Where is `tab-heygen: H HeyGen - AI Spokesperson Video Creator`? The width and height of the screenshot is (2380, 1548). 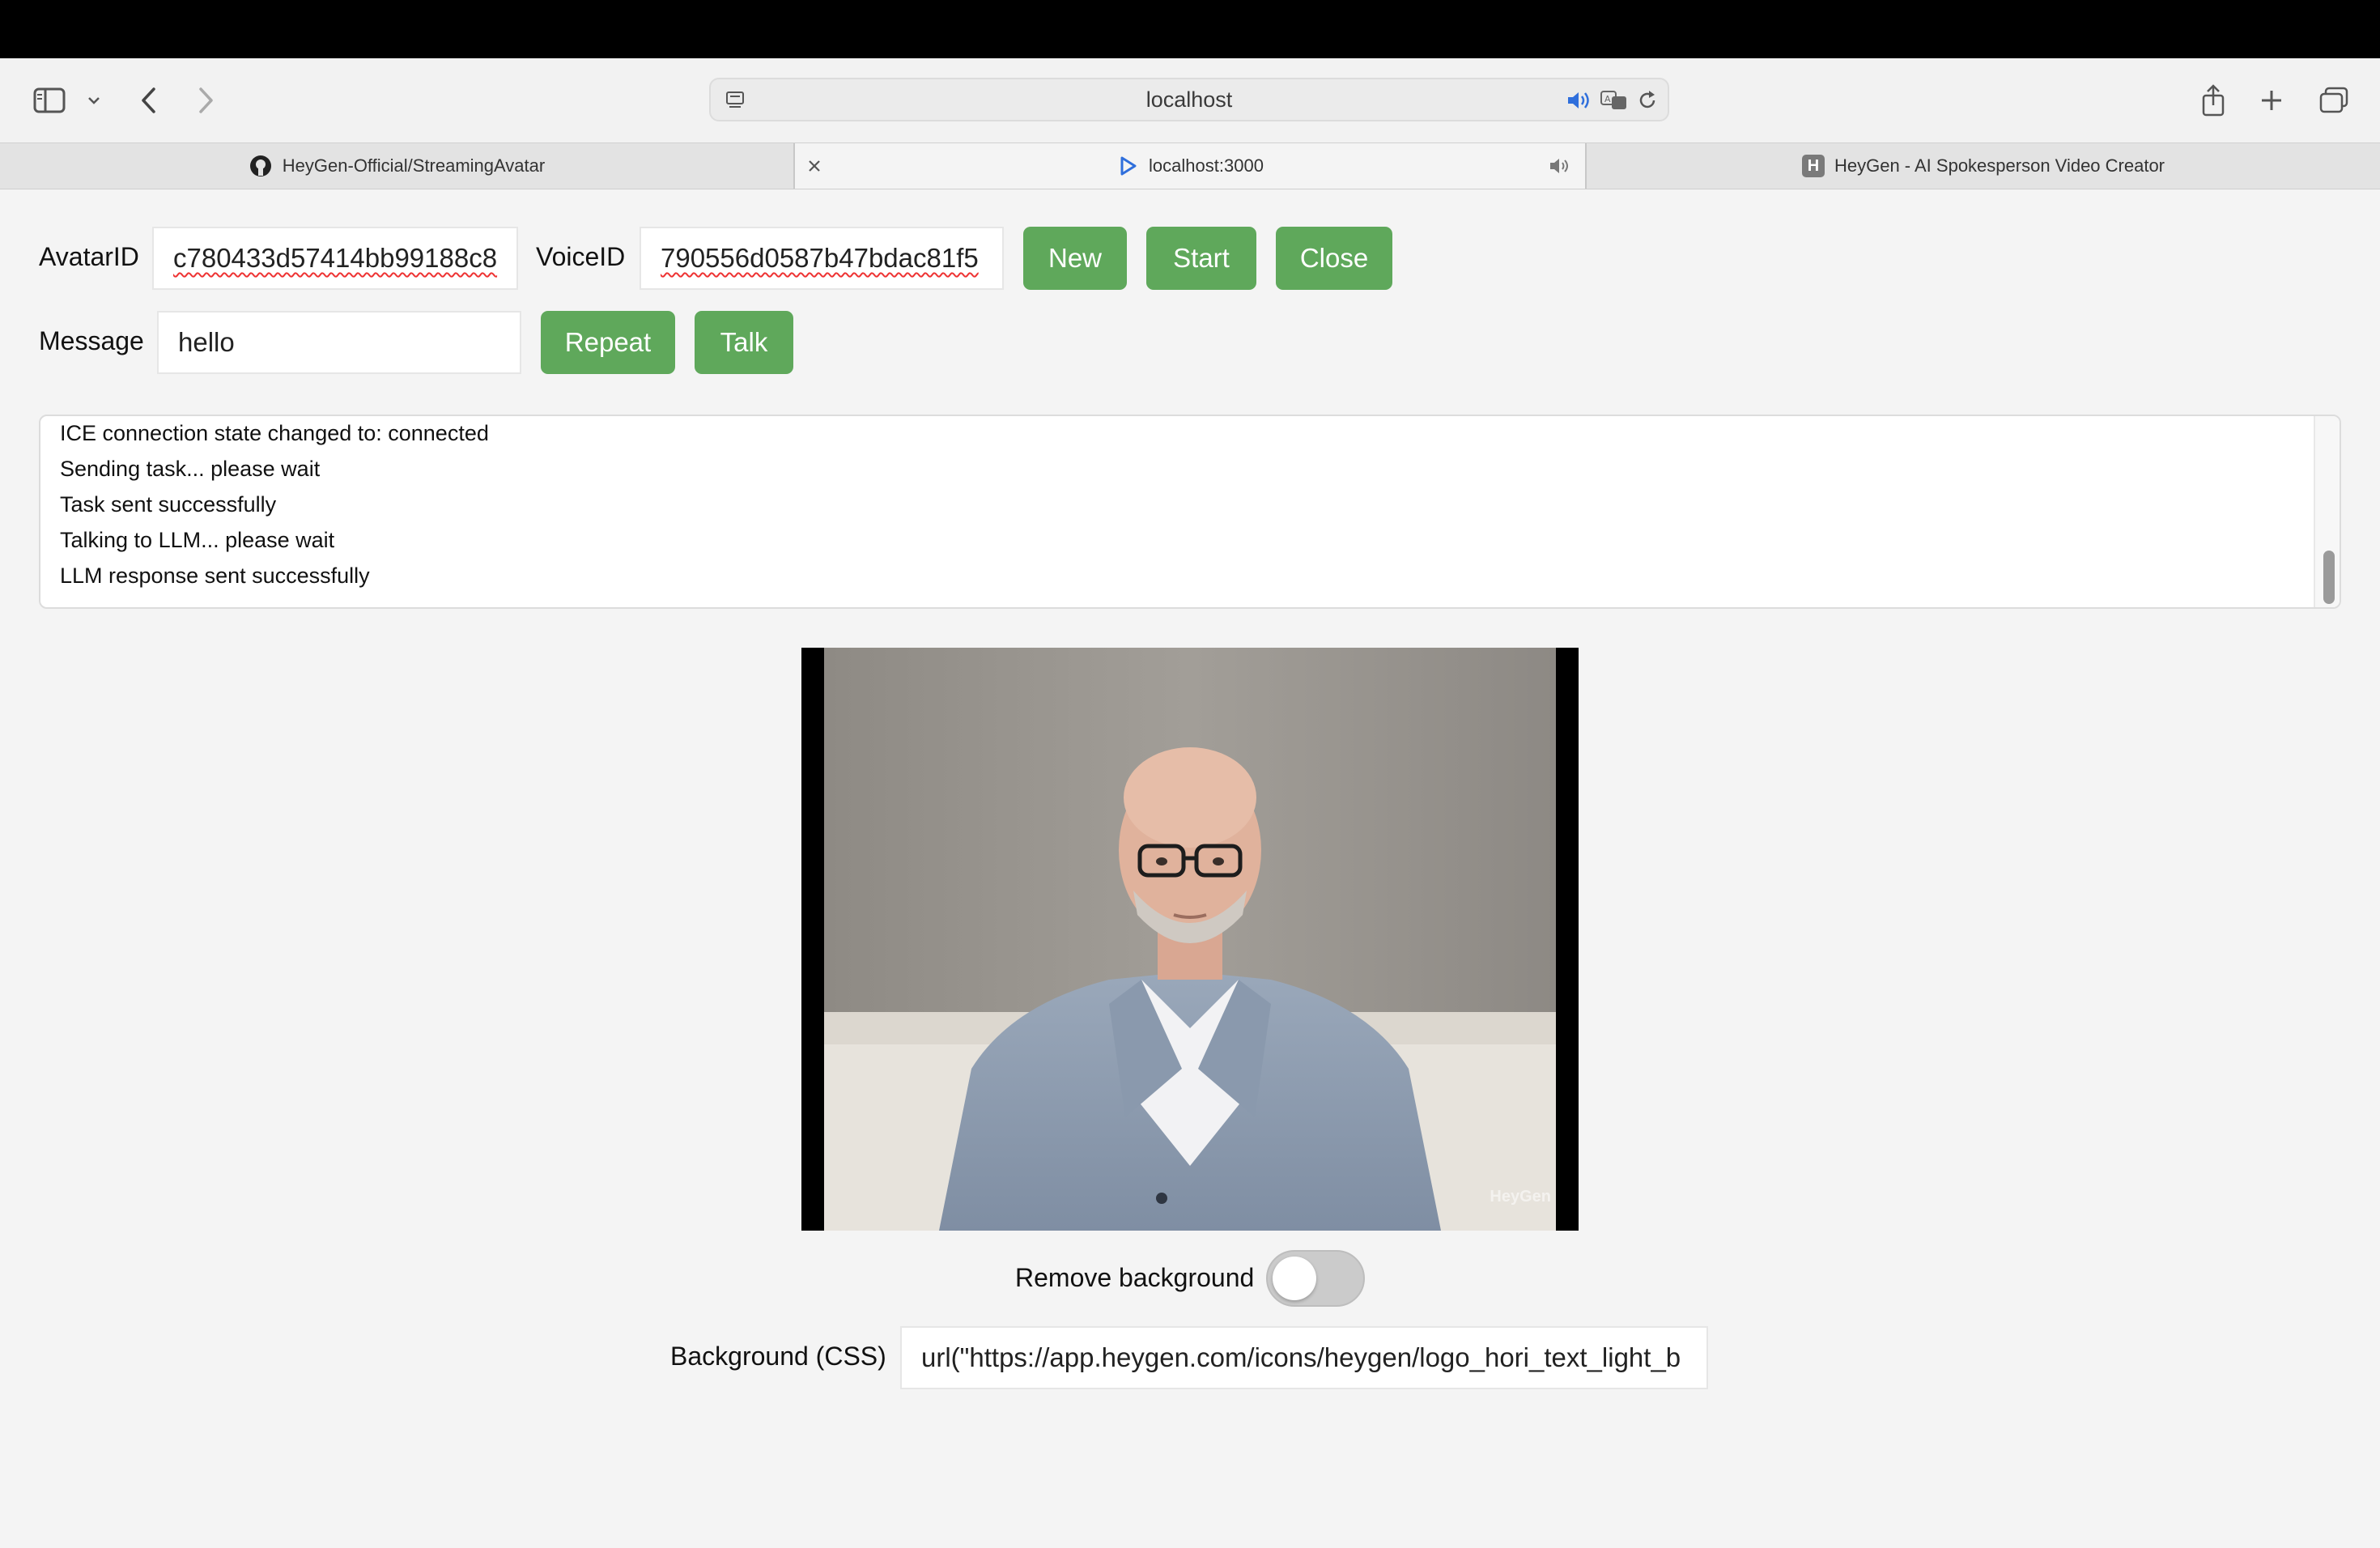 tab-heygen: H HeyGen - AI Spokesperson Video Creator is located at coordinates (1984, 166).